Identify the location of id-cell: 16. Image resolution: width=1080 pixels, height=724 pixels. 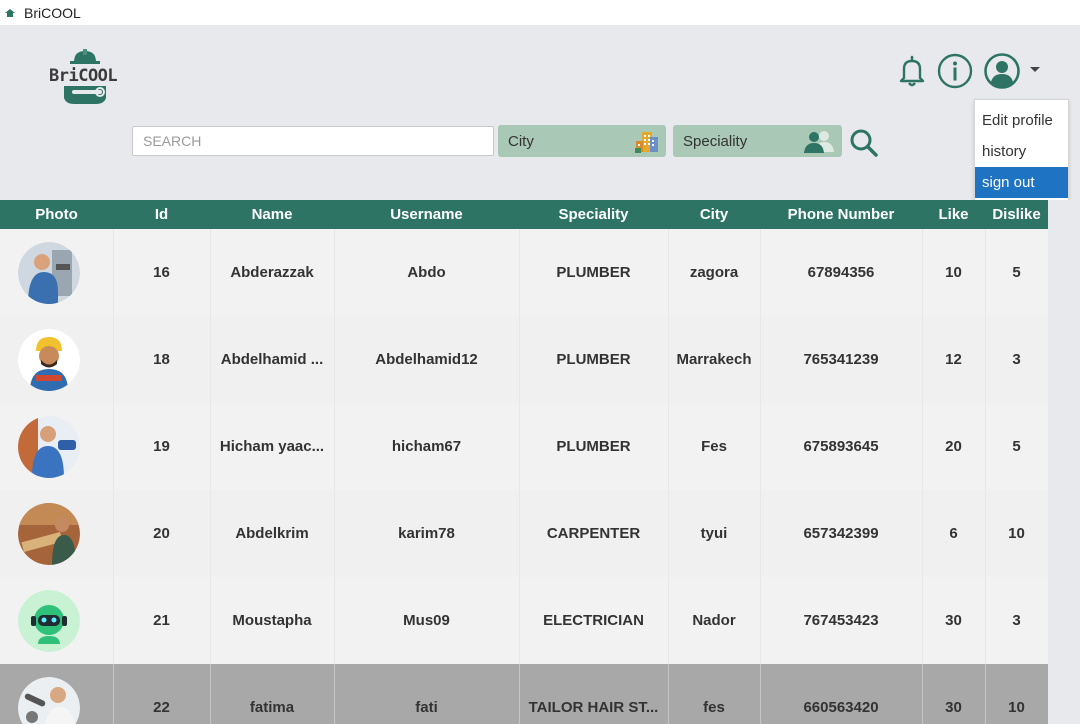
(162, 272).